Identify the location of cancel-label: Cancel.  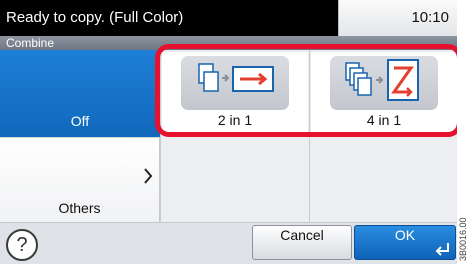
(302, 235).